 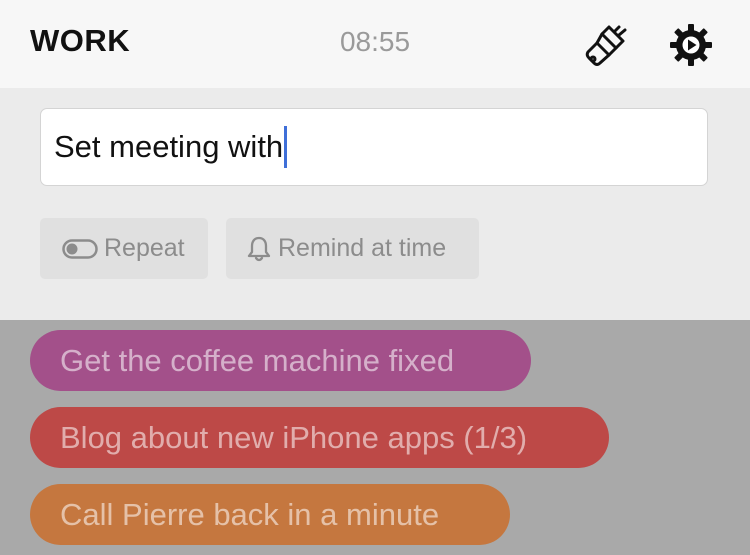 What do you see at coordinates (144, 248) in the screenshot?
I see `repeat-label: Repeat` at bounding box center [144, 248].